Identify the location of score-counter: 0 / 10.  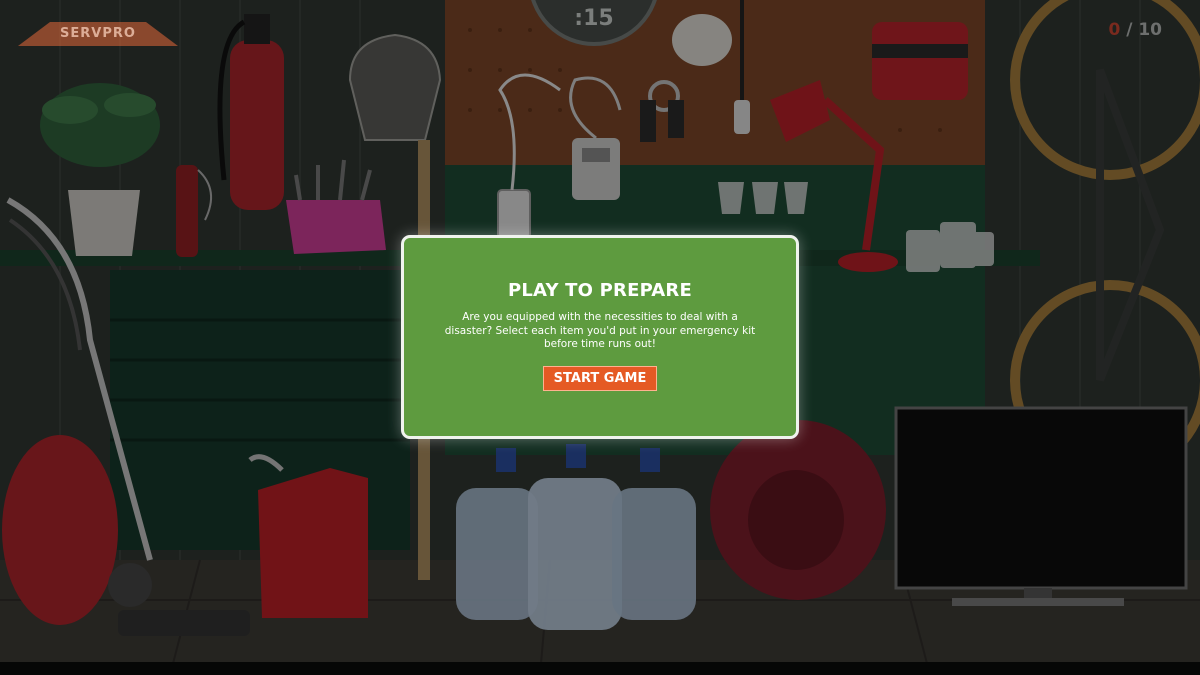
(1135, 30).